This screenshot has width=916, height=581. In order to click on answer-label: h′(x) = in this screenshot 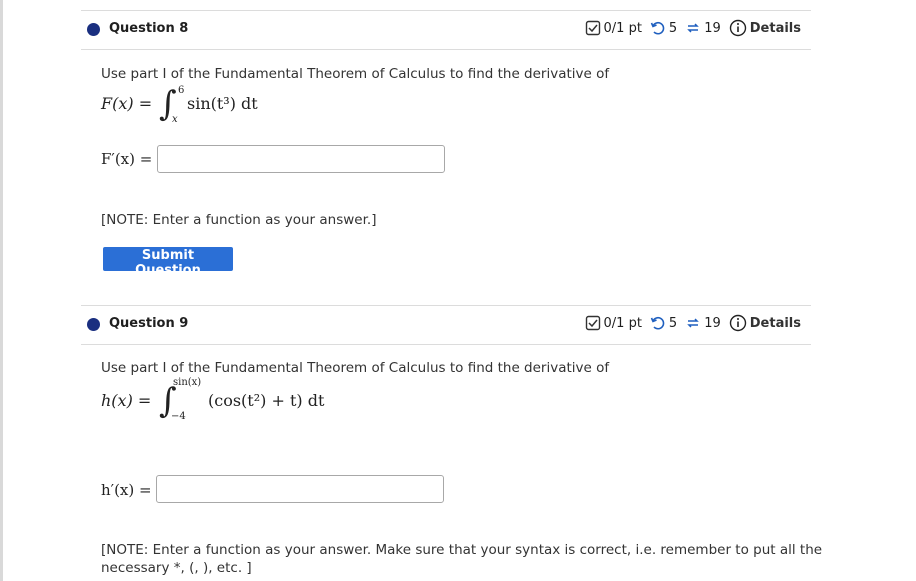, I will do `click(126, 490)`.